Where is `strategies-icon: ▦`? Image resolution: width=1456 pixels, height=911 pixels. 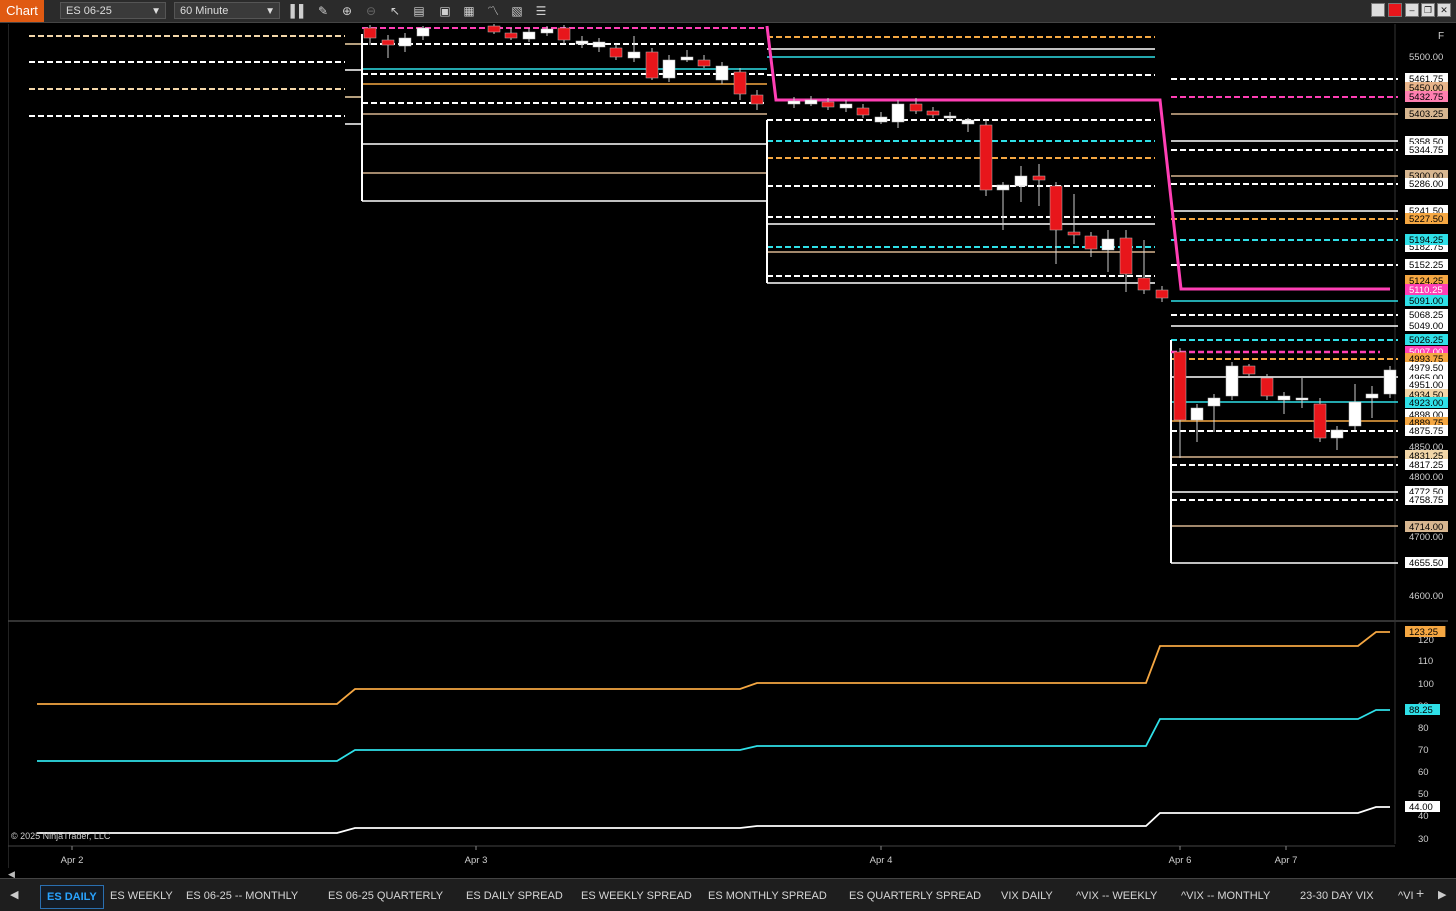 strategies-icon: ▦ is located at coordinates (469, 11).